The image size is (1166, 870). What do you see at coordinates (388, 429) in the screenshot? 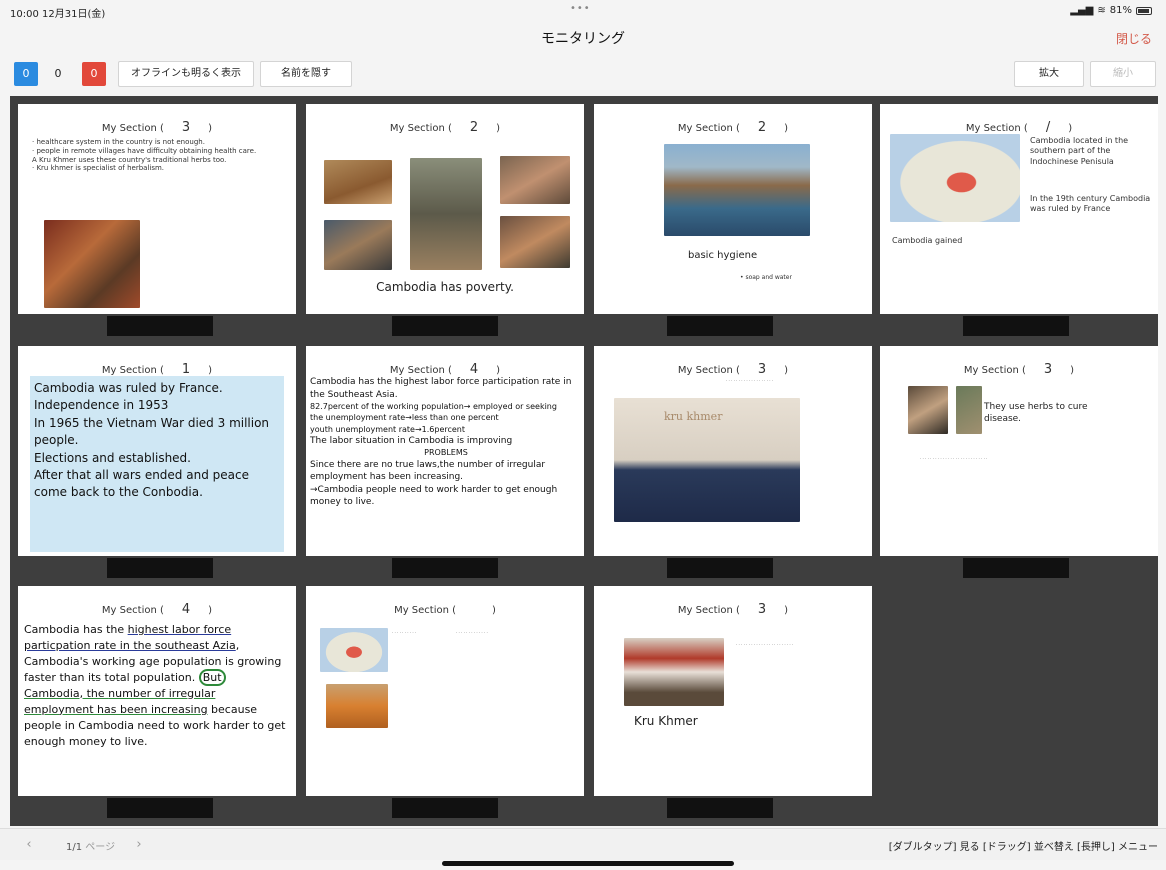
I see `text-line: youth unemployment rate→1.6percent` at bounding box center [388, 429].